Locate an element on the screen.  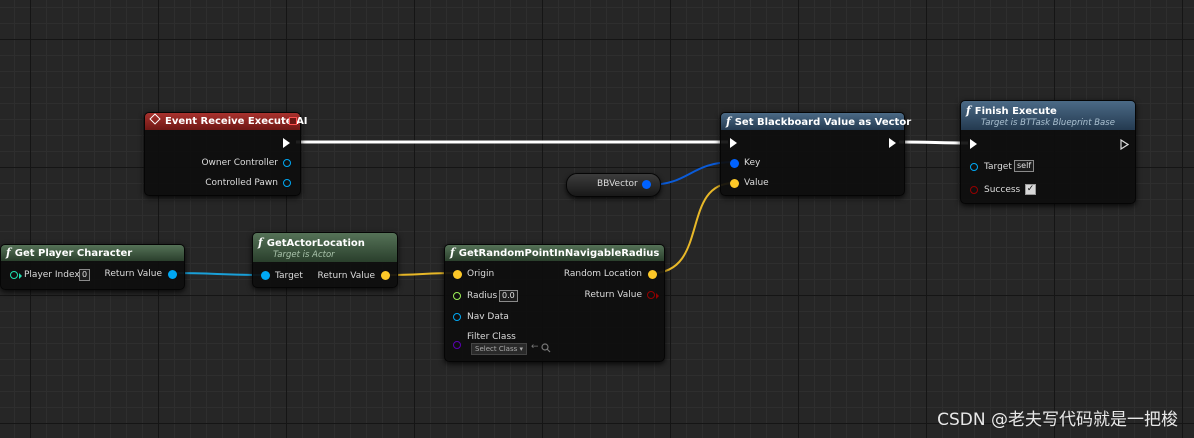
radius-pin is located at coordinates (457, 296).